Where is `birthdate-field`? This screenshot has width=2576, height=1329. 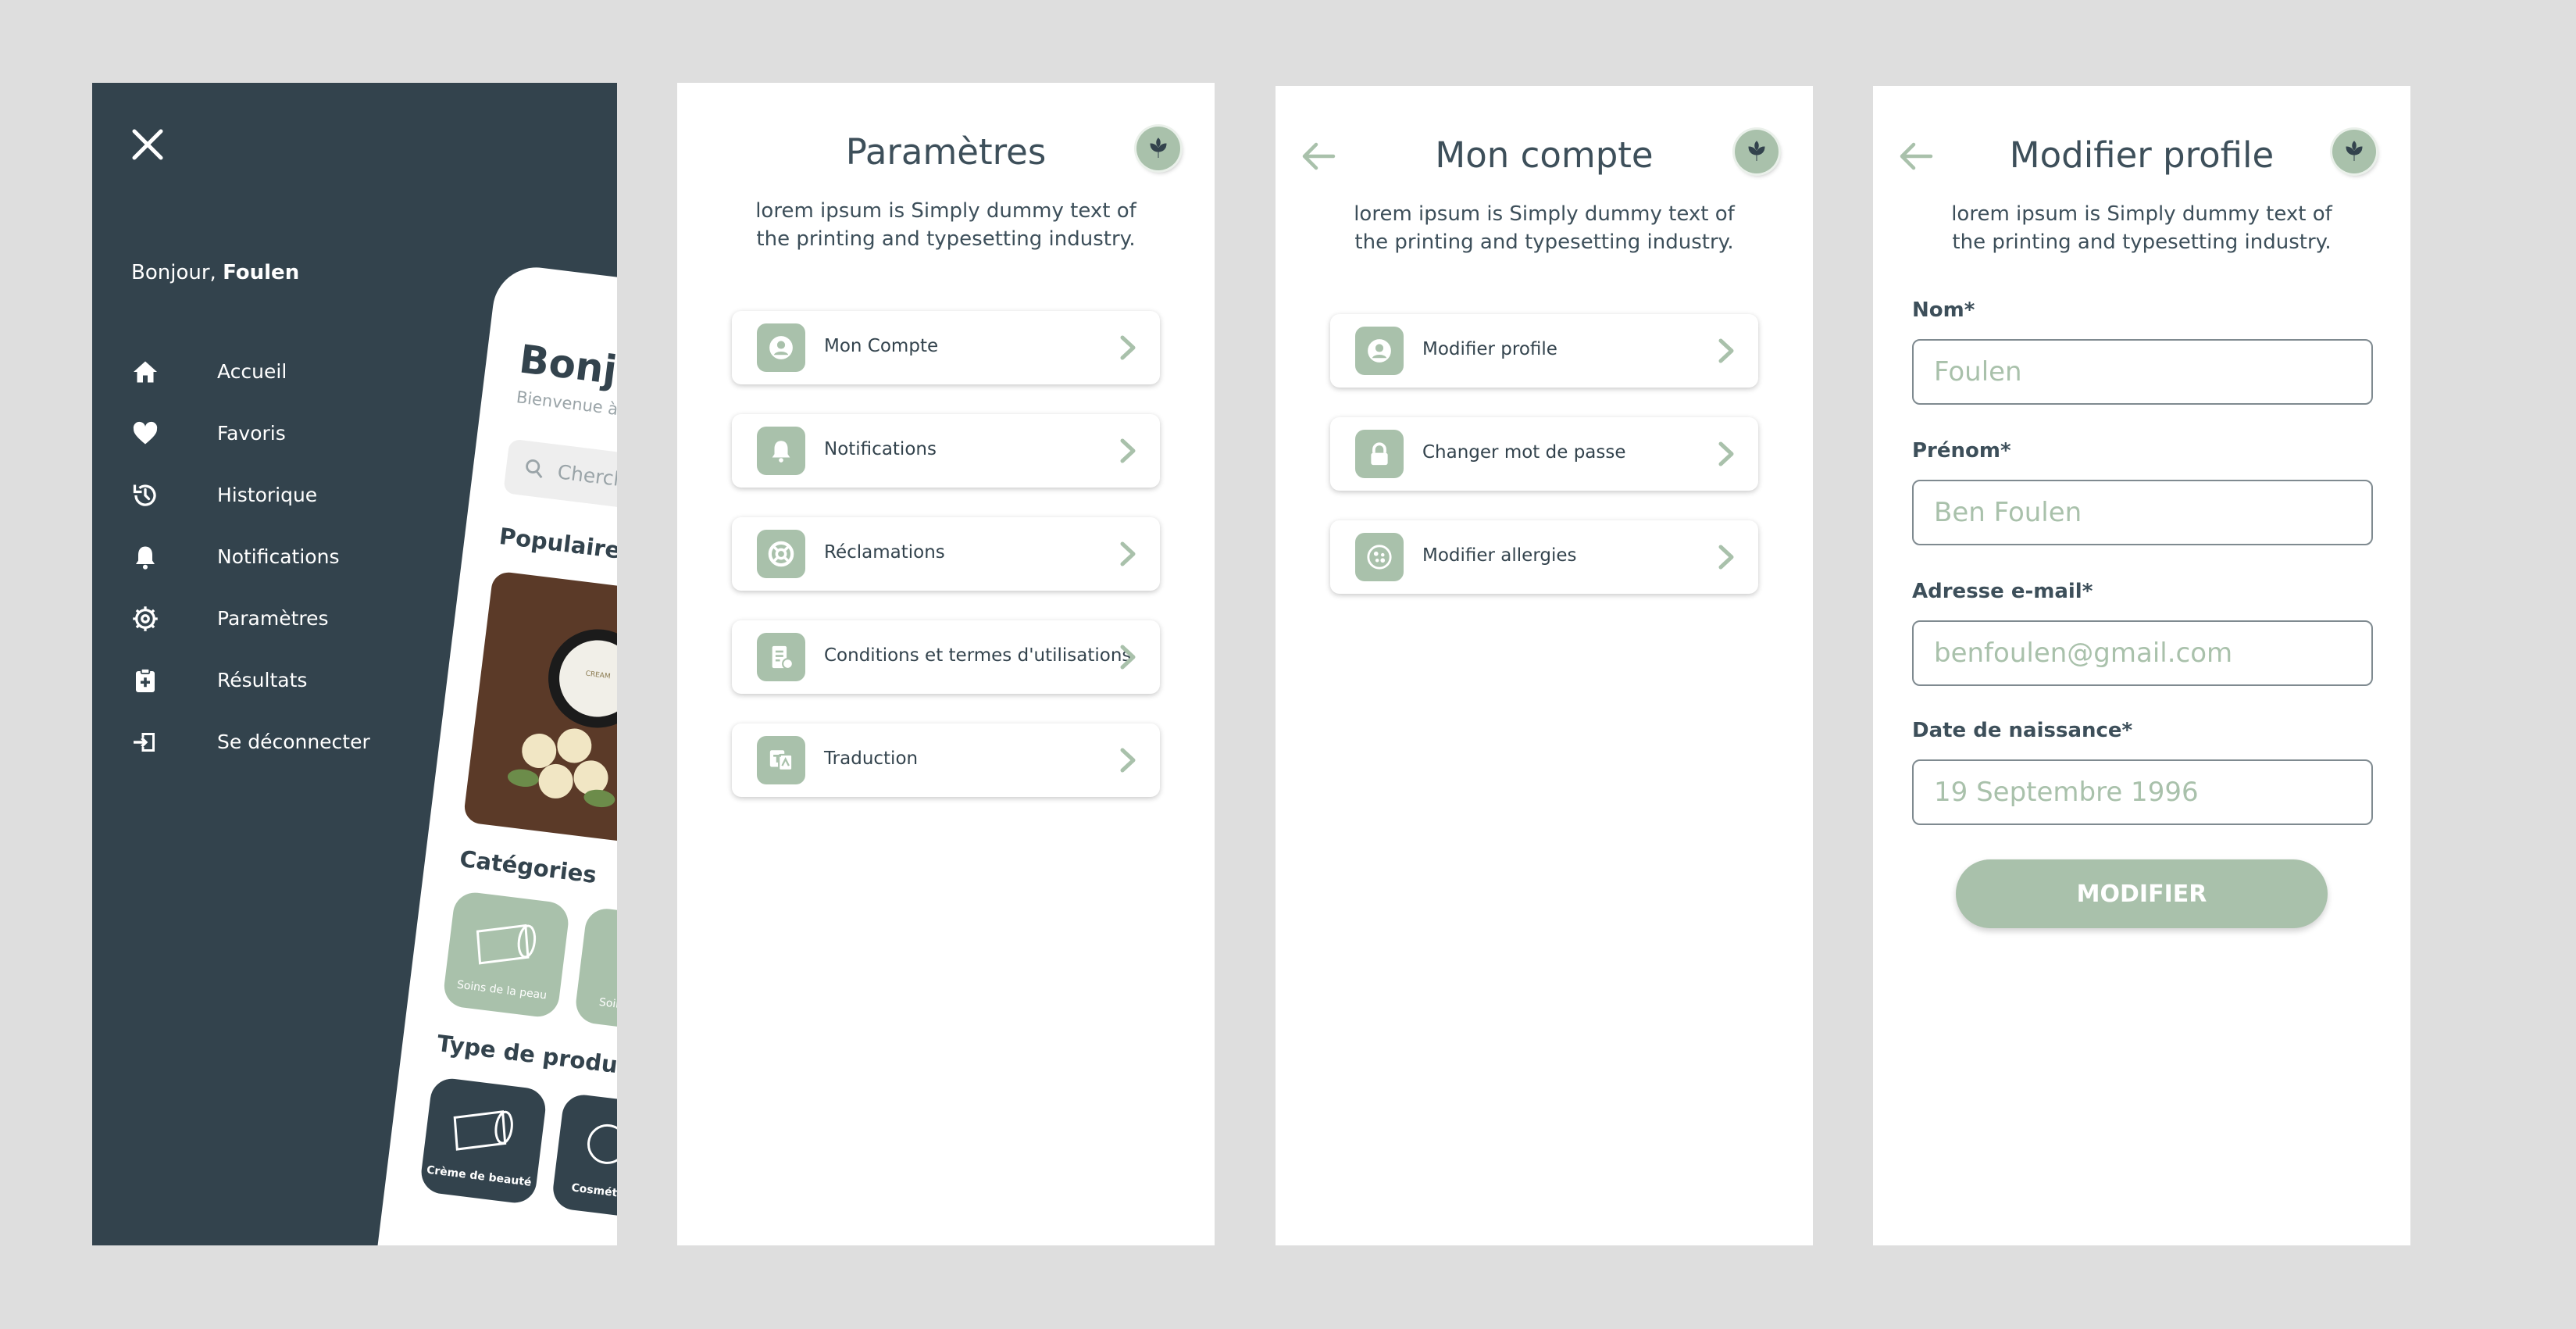
birthdate-field is located at coordinates (2142, 792).